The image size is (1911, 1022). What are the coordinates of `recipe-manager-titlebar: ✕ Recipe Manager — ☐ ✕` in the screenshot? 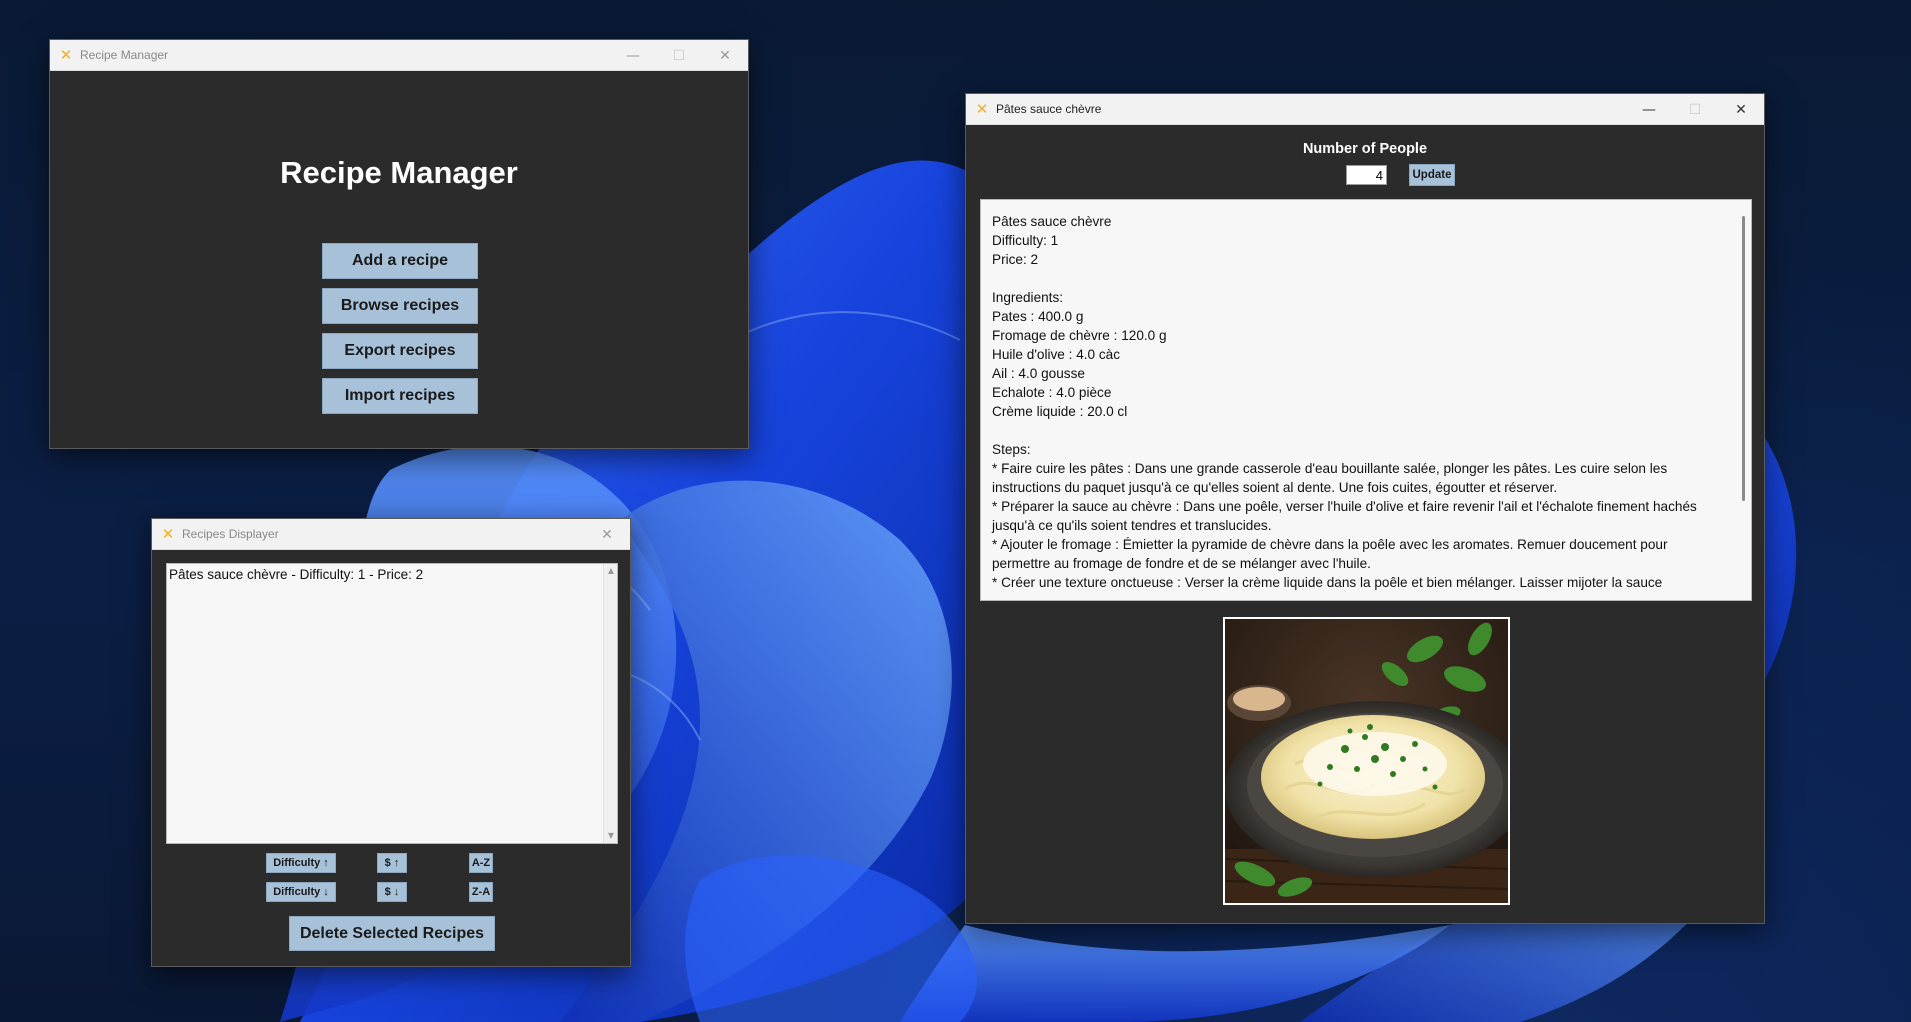 It's located at (399, 55).